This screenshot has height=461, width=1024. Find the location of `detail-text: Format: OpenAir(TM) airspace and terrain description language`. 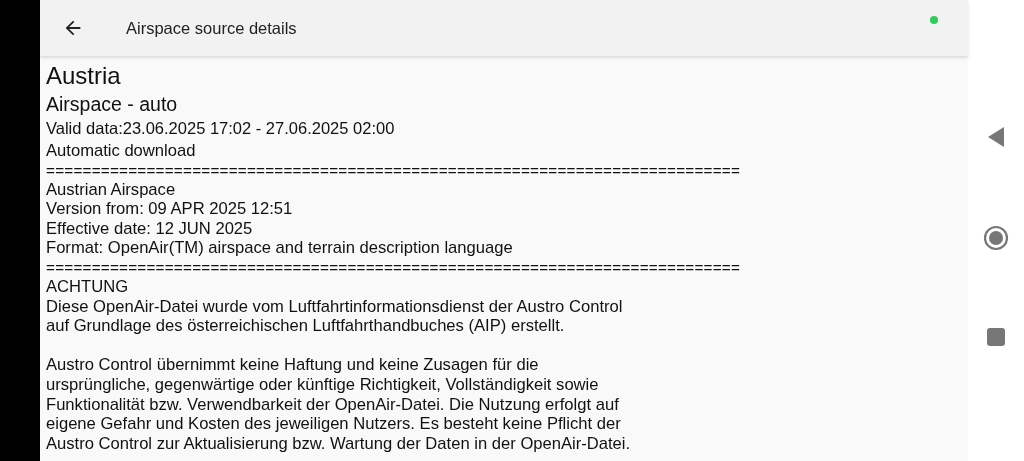

detail-text: Format: OpenAir(TM) airspace and terrain description language is located at coordinates (279, 248).